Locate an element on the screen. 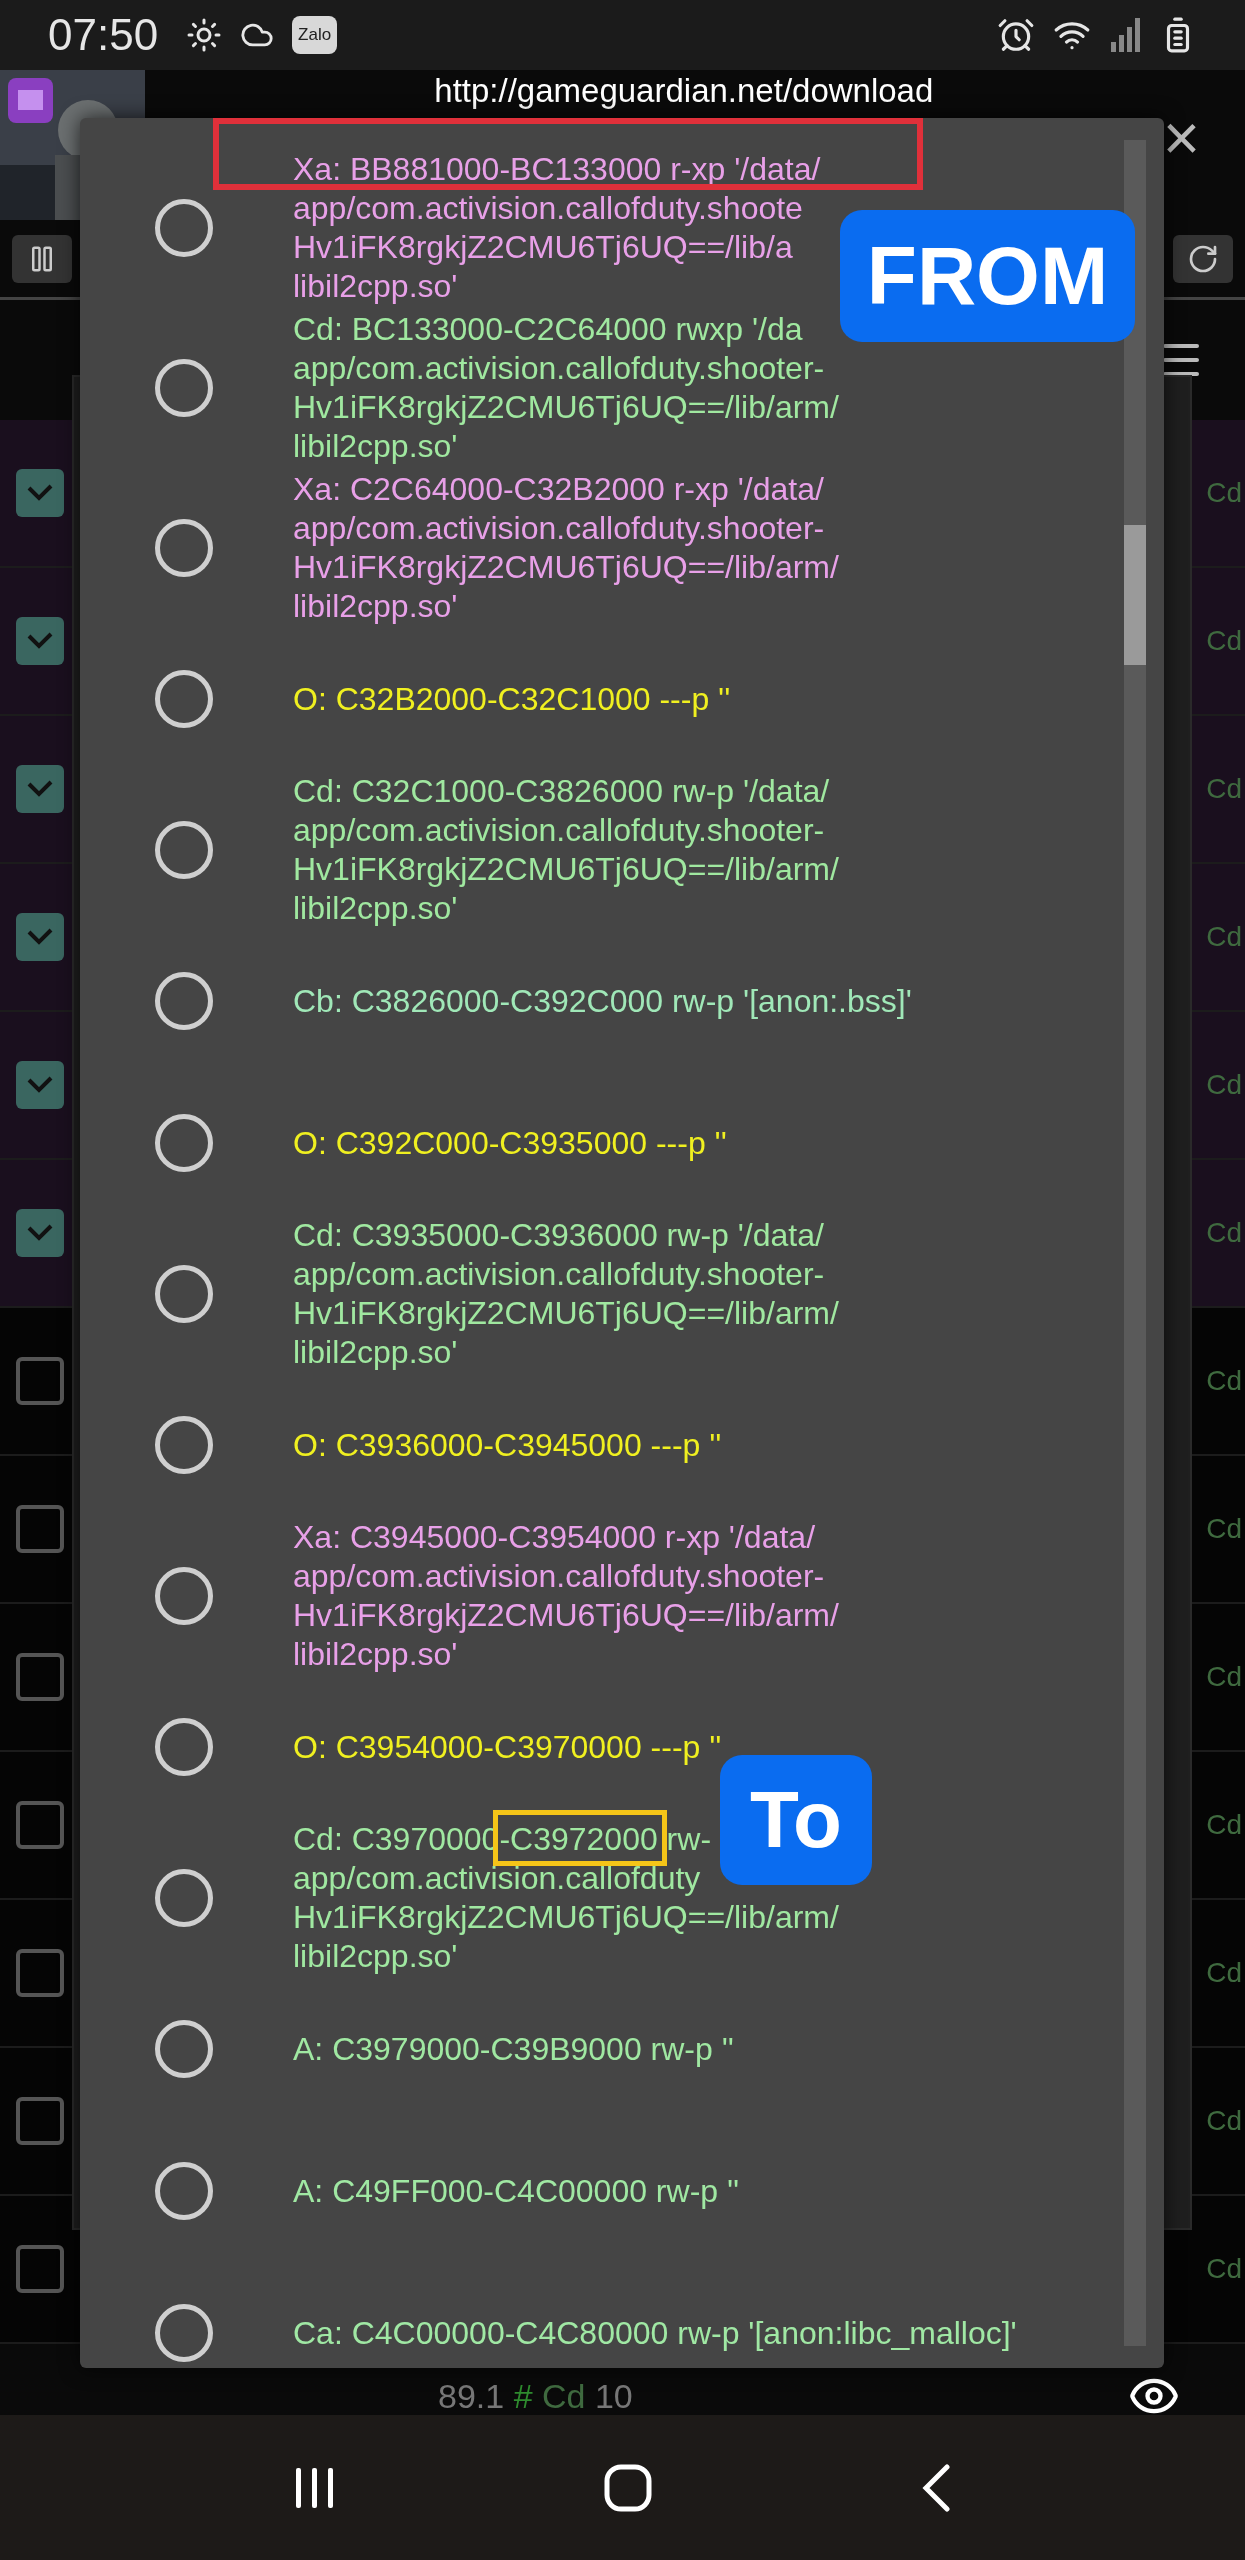  close-button: × is located at coordinates (1181, 138).